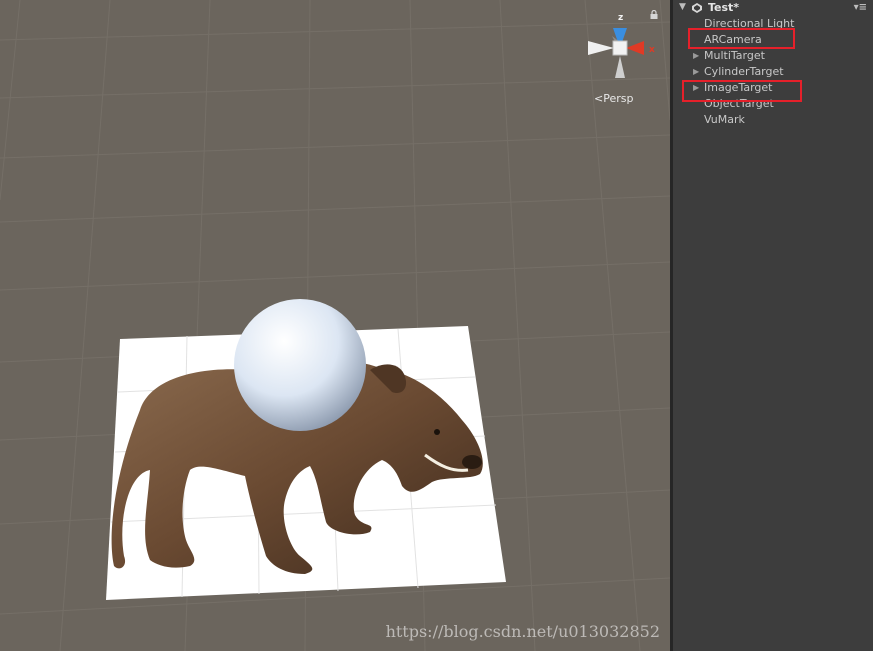 The width and height of the screenshot is (873, 651). Describe the element at coordinates (773, 120) in the screenshot. I see `hierarchy-item-vumark: VuMark` at that location.